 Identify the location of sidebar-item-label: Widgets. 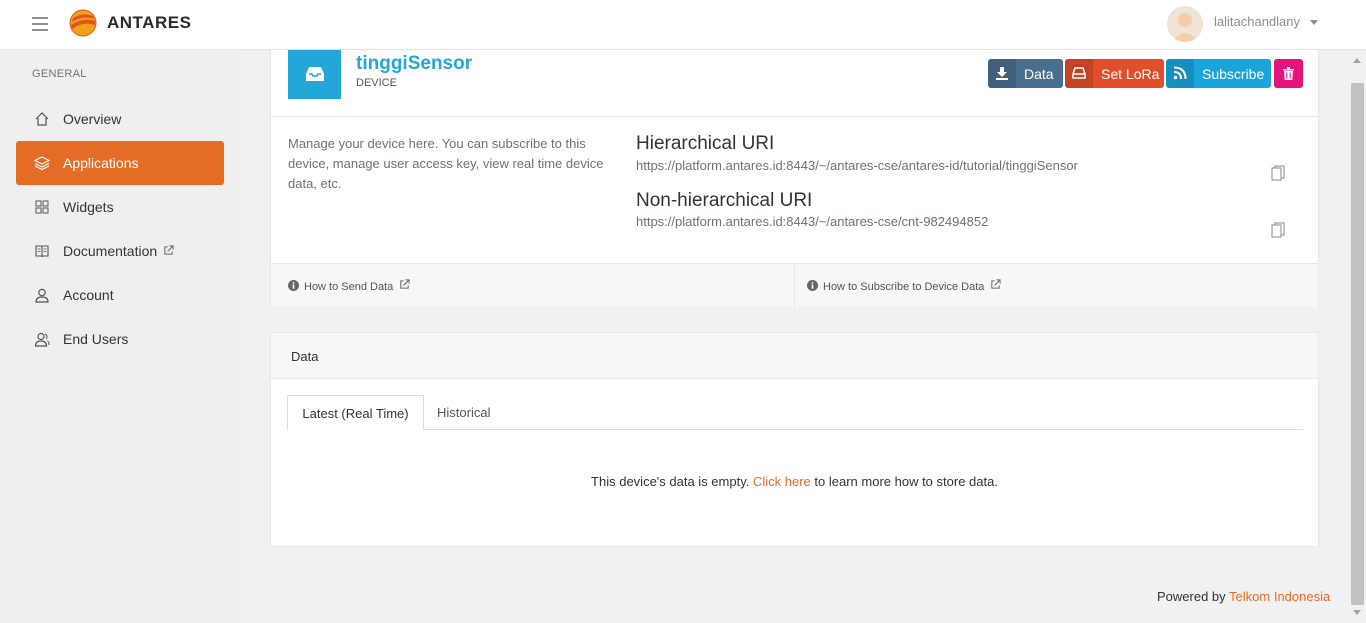
(88, 207).